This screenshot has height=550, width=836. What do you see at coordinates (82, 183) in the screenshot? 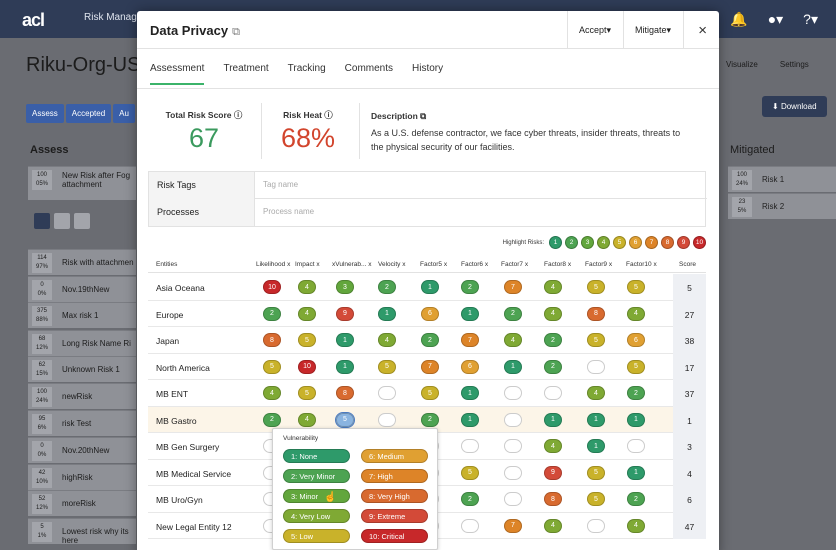
I see `assess-row: 100 05% New Risk after Fog attachment` at bounding box center [82, 183].